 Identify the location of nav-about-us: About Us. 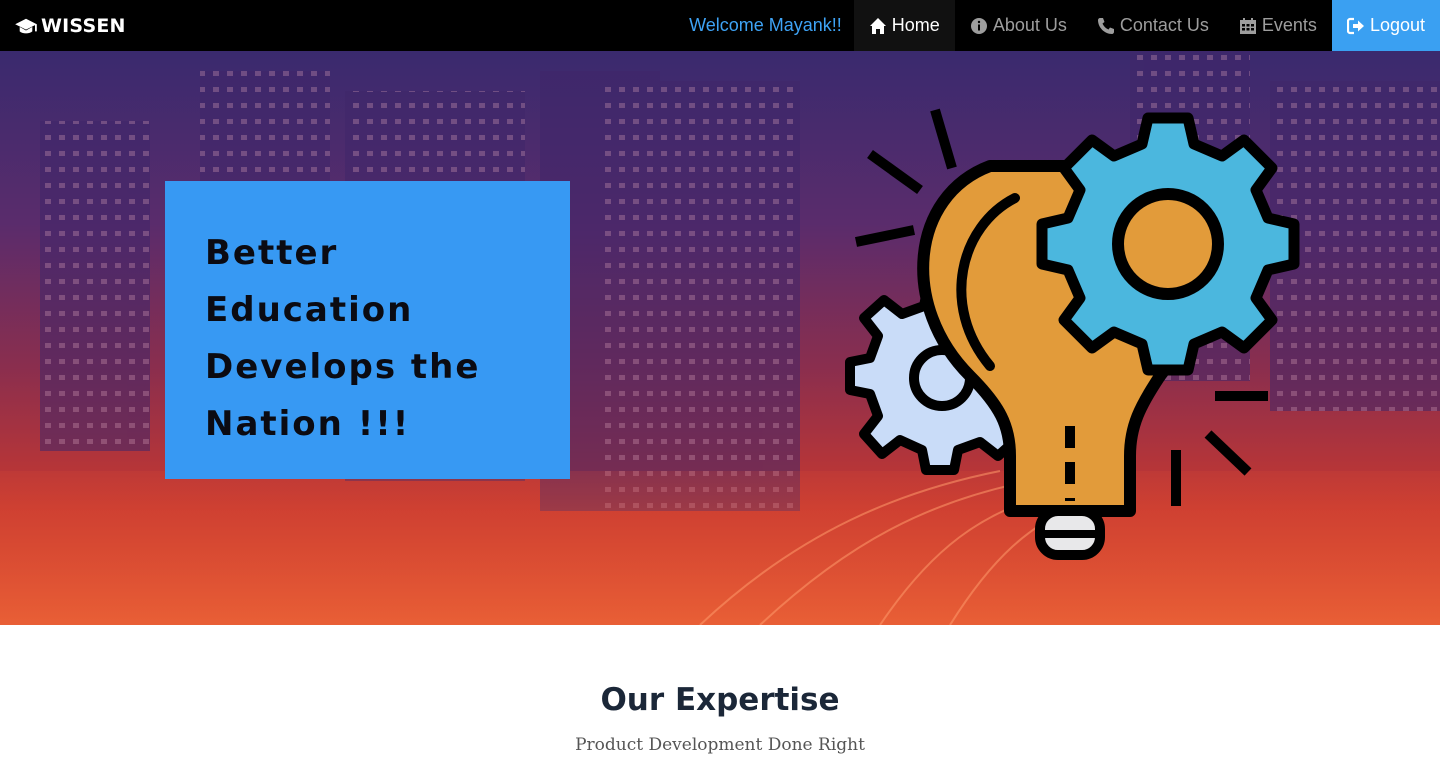
(1018, 25).